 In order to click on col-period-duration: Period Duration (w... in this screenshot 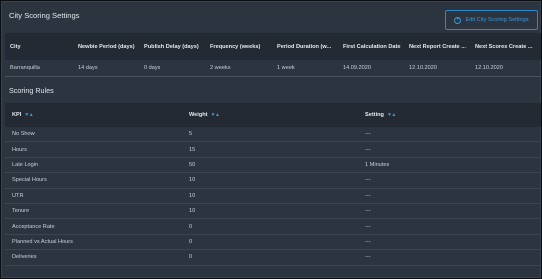, I will do `click(307, 47)`.